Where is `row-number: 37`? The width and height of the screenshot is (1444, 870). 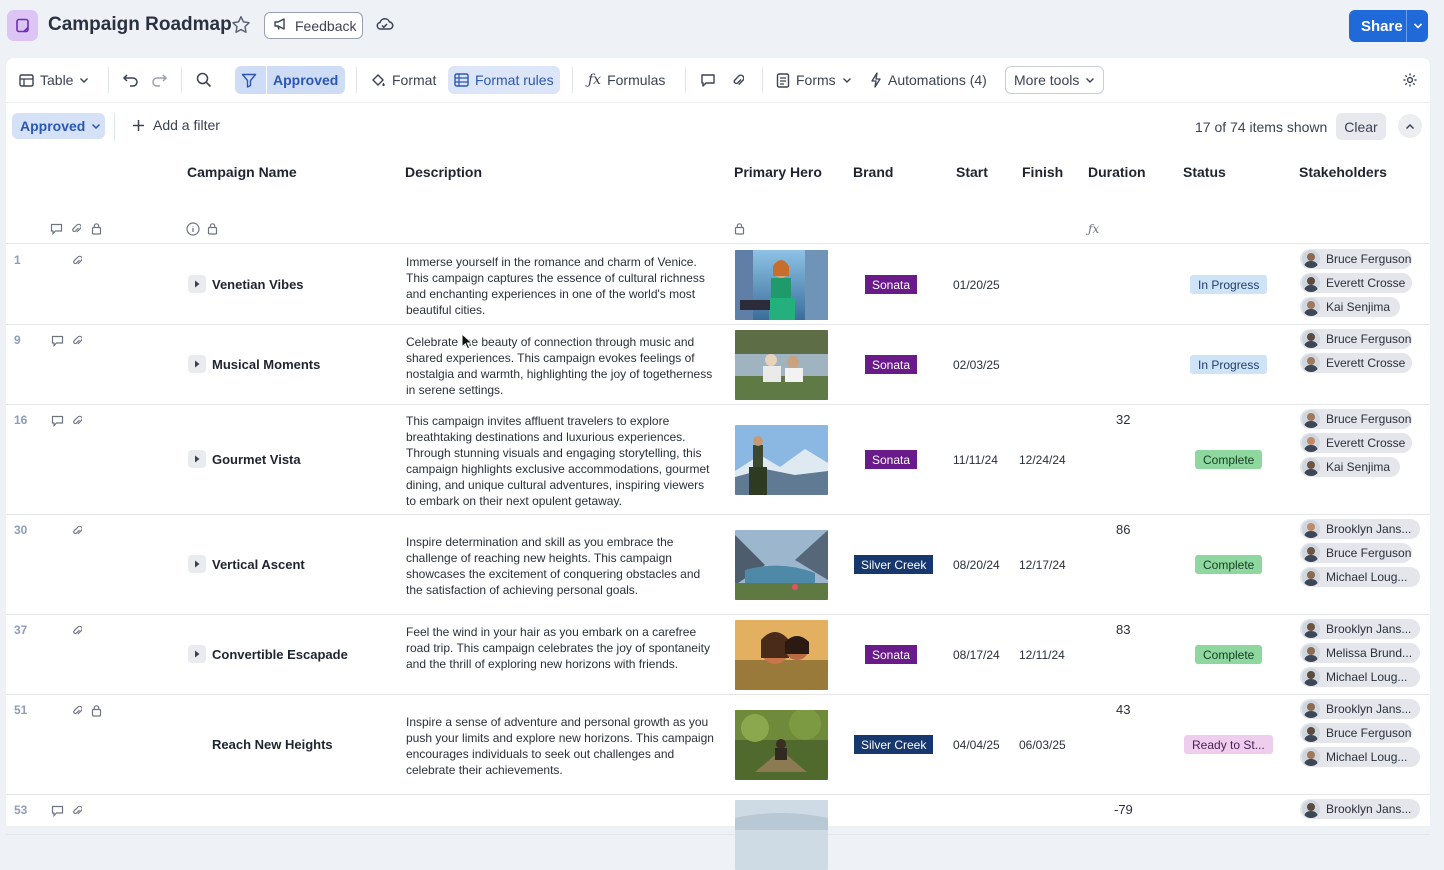 row-number: 37 is located at coordinates (20, 630).